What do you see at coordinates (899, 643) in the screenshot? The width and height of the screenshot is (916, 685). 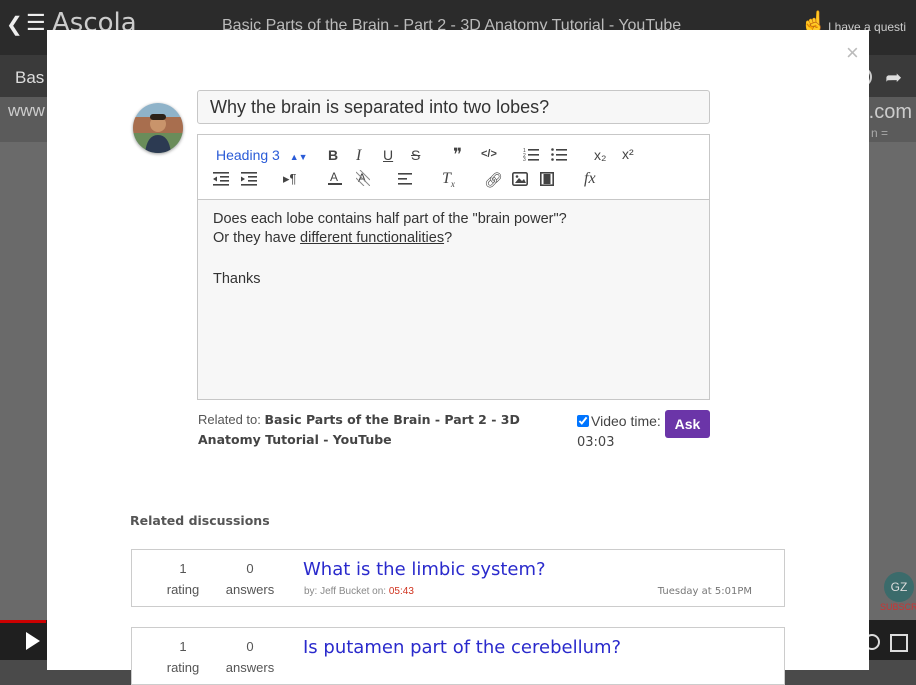 I see `fullscreen-icon` at bounding box center [899, 643].